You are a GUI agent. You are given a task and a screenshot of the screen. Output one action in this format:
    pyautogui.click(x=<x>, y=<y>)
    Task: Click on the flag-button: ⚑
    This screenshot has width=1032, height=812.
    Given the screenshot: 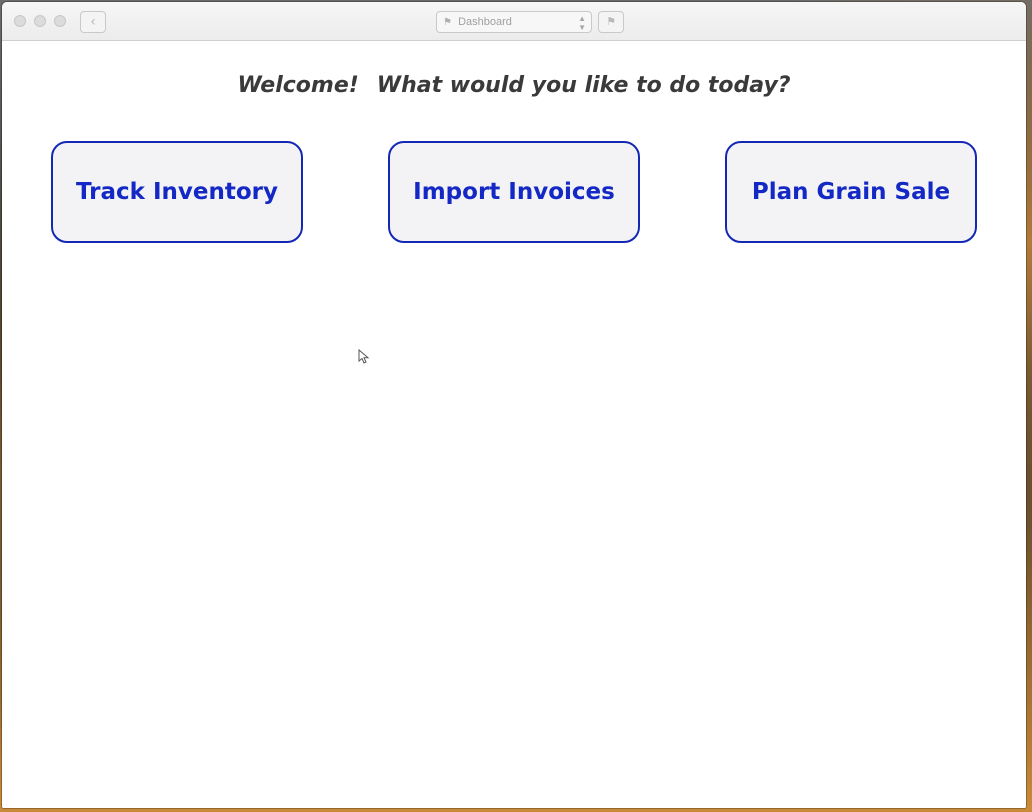 What is the action you would take?
    pyautogui.click(x=611, y=22)
    